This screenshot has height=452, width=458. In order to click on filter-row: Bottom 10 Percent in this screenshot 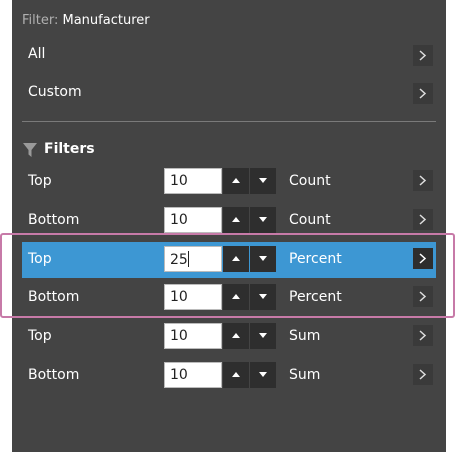, I will do `click(229, 298)`.